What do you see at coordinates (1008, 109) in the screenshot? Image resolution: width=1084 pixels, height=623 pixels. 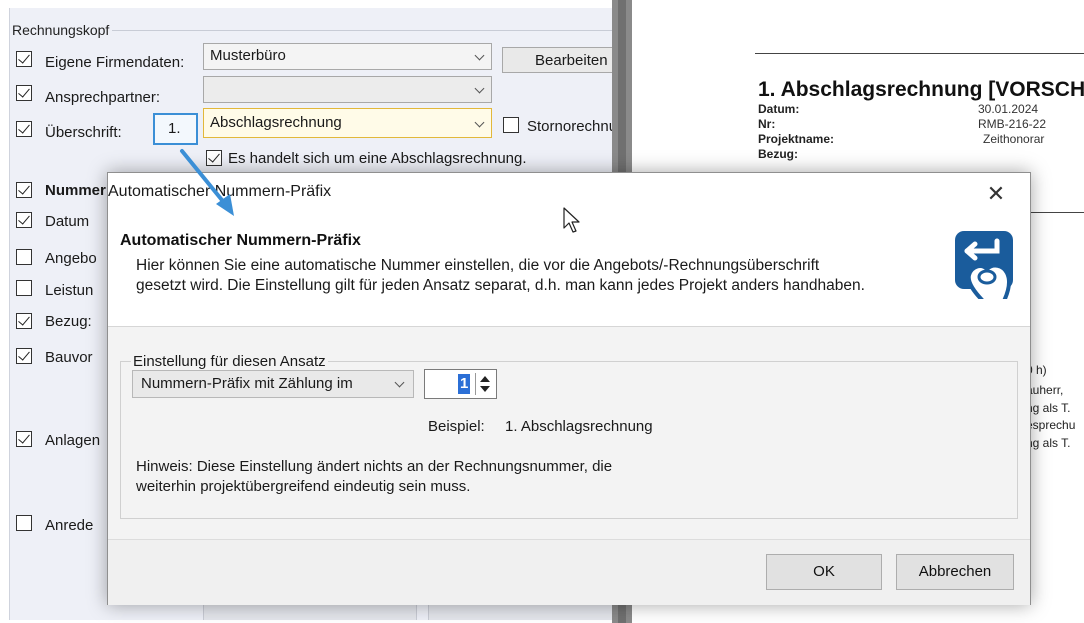 I see `doc-field-value: 30.01.2024` at bounding box center [1008, 109].